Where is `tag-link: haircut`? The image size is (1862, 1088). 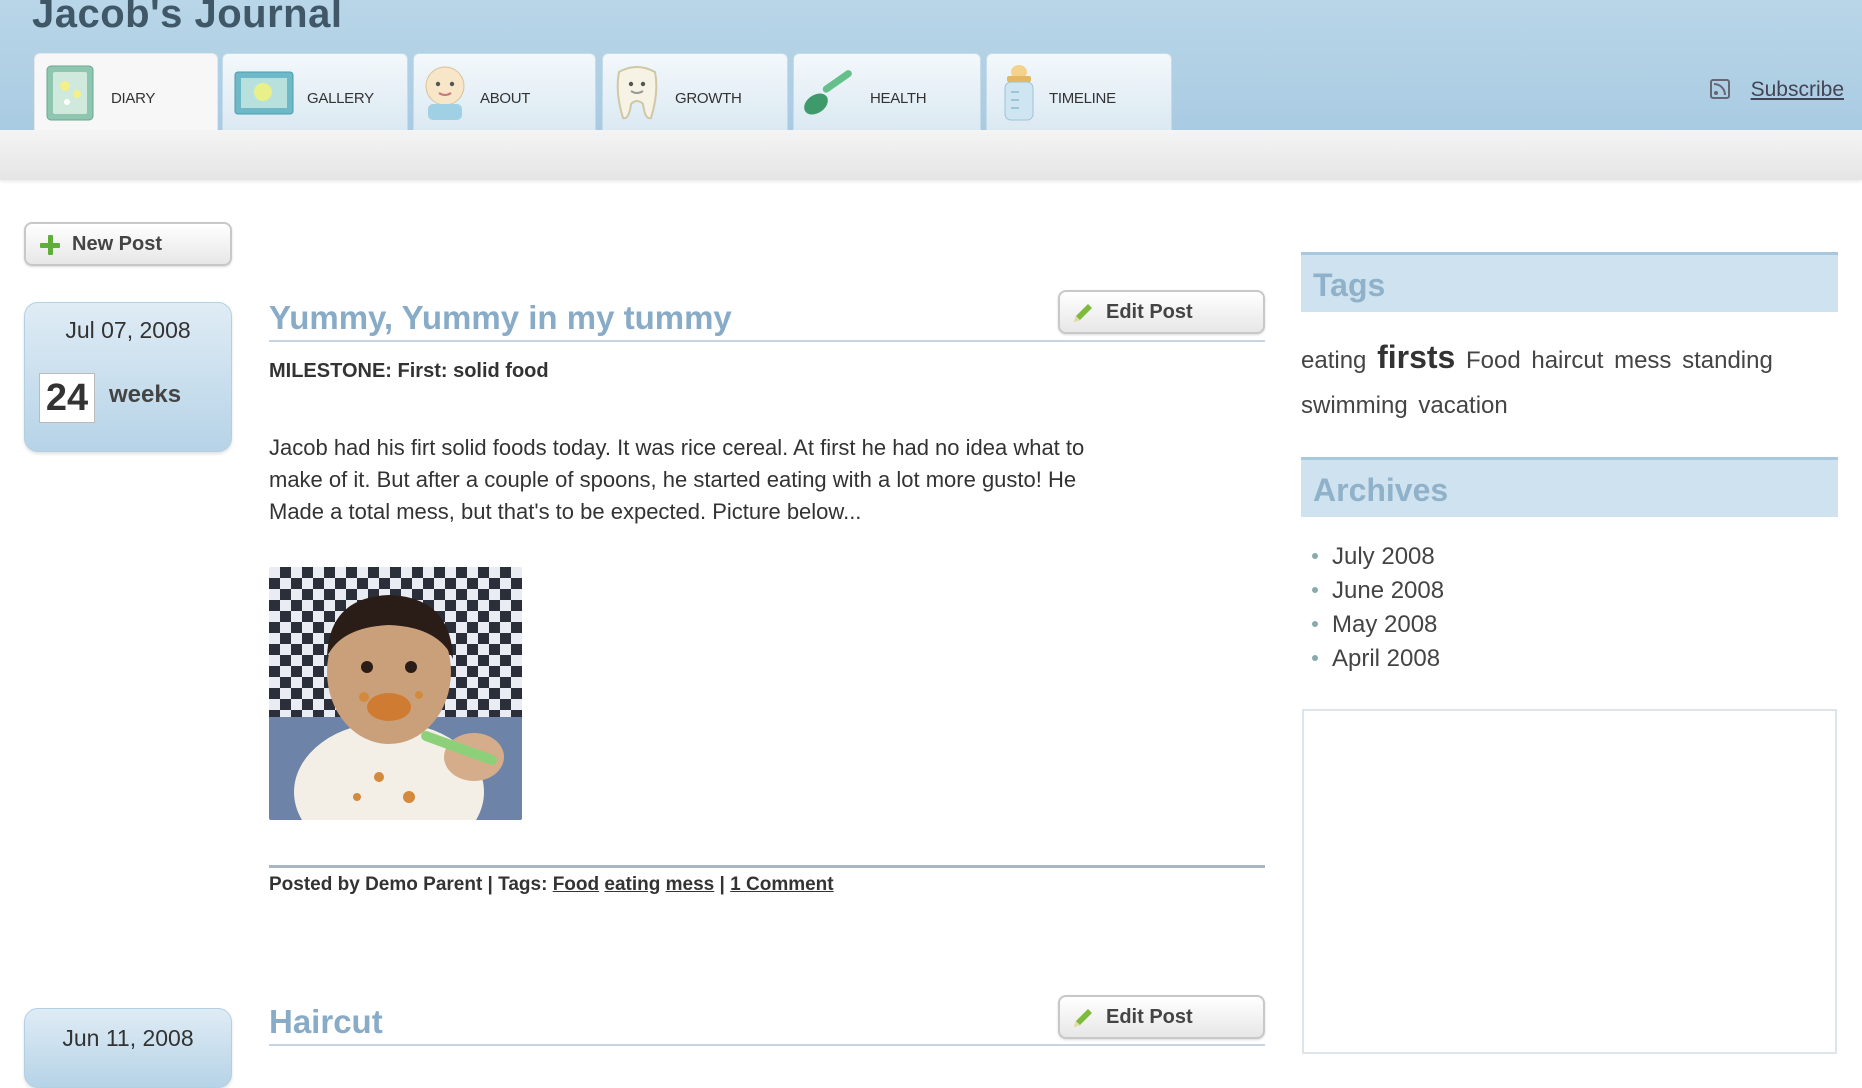
tag-link: haircut is located at coordinates (1567, 360).